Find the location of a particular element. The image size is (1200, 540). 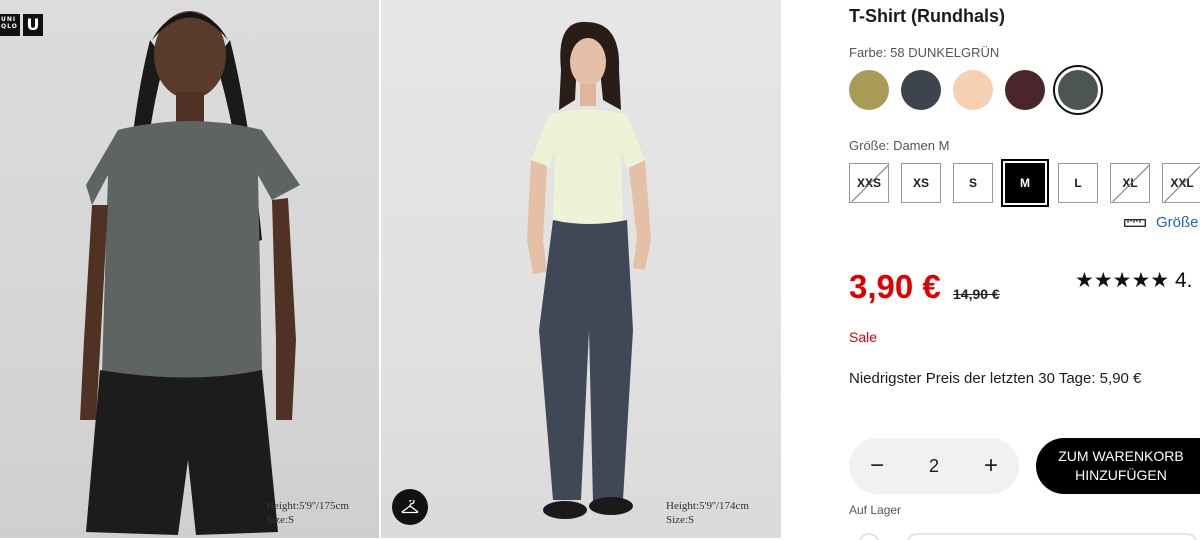

size-option-xxs: XXS is located at coordinates (869, 183).